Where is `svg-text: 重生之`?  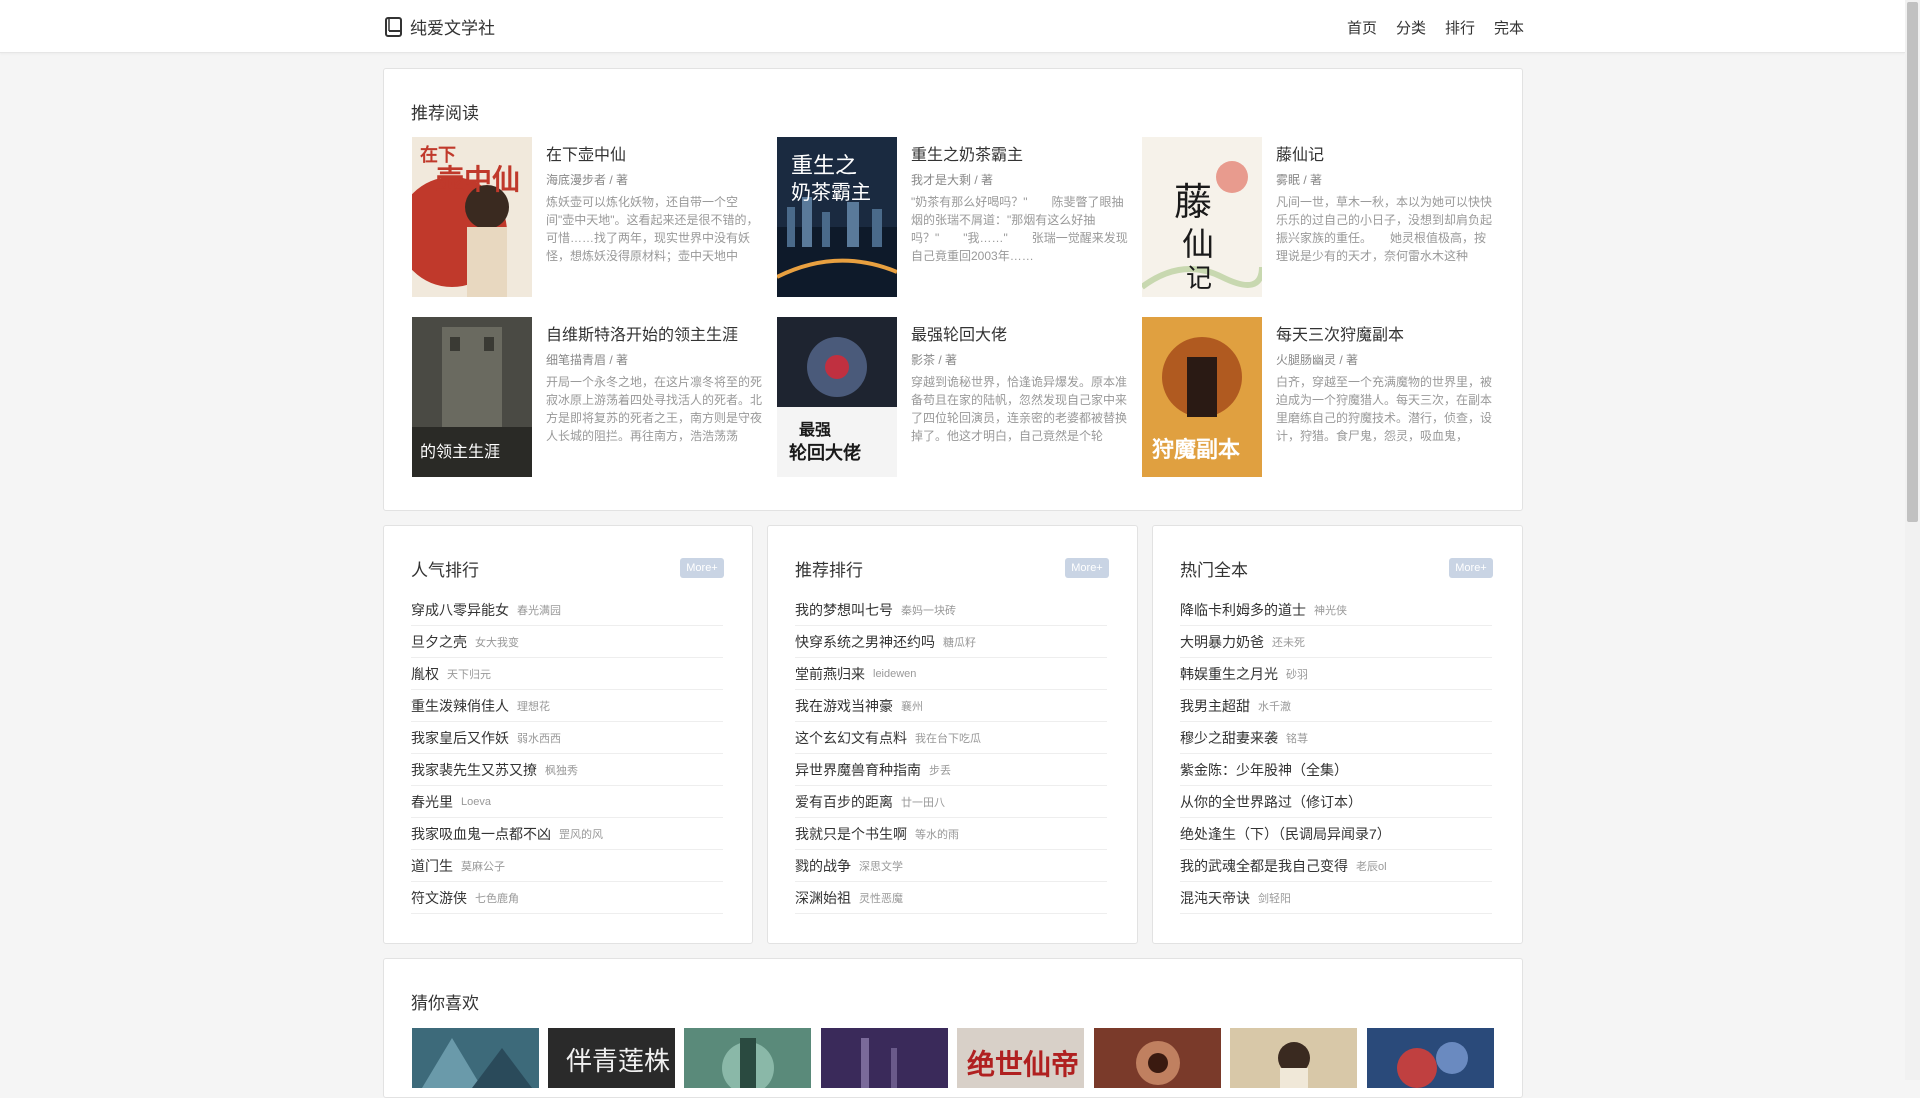 svg-text: 重生之 is located at coordinates (824, 166).